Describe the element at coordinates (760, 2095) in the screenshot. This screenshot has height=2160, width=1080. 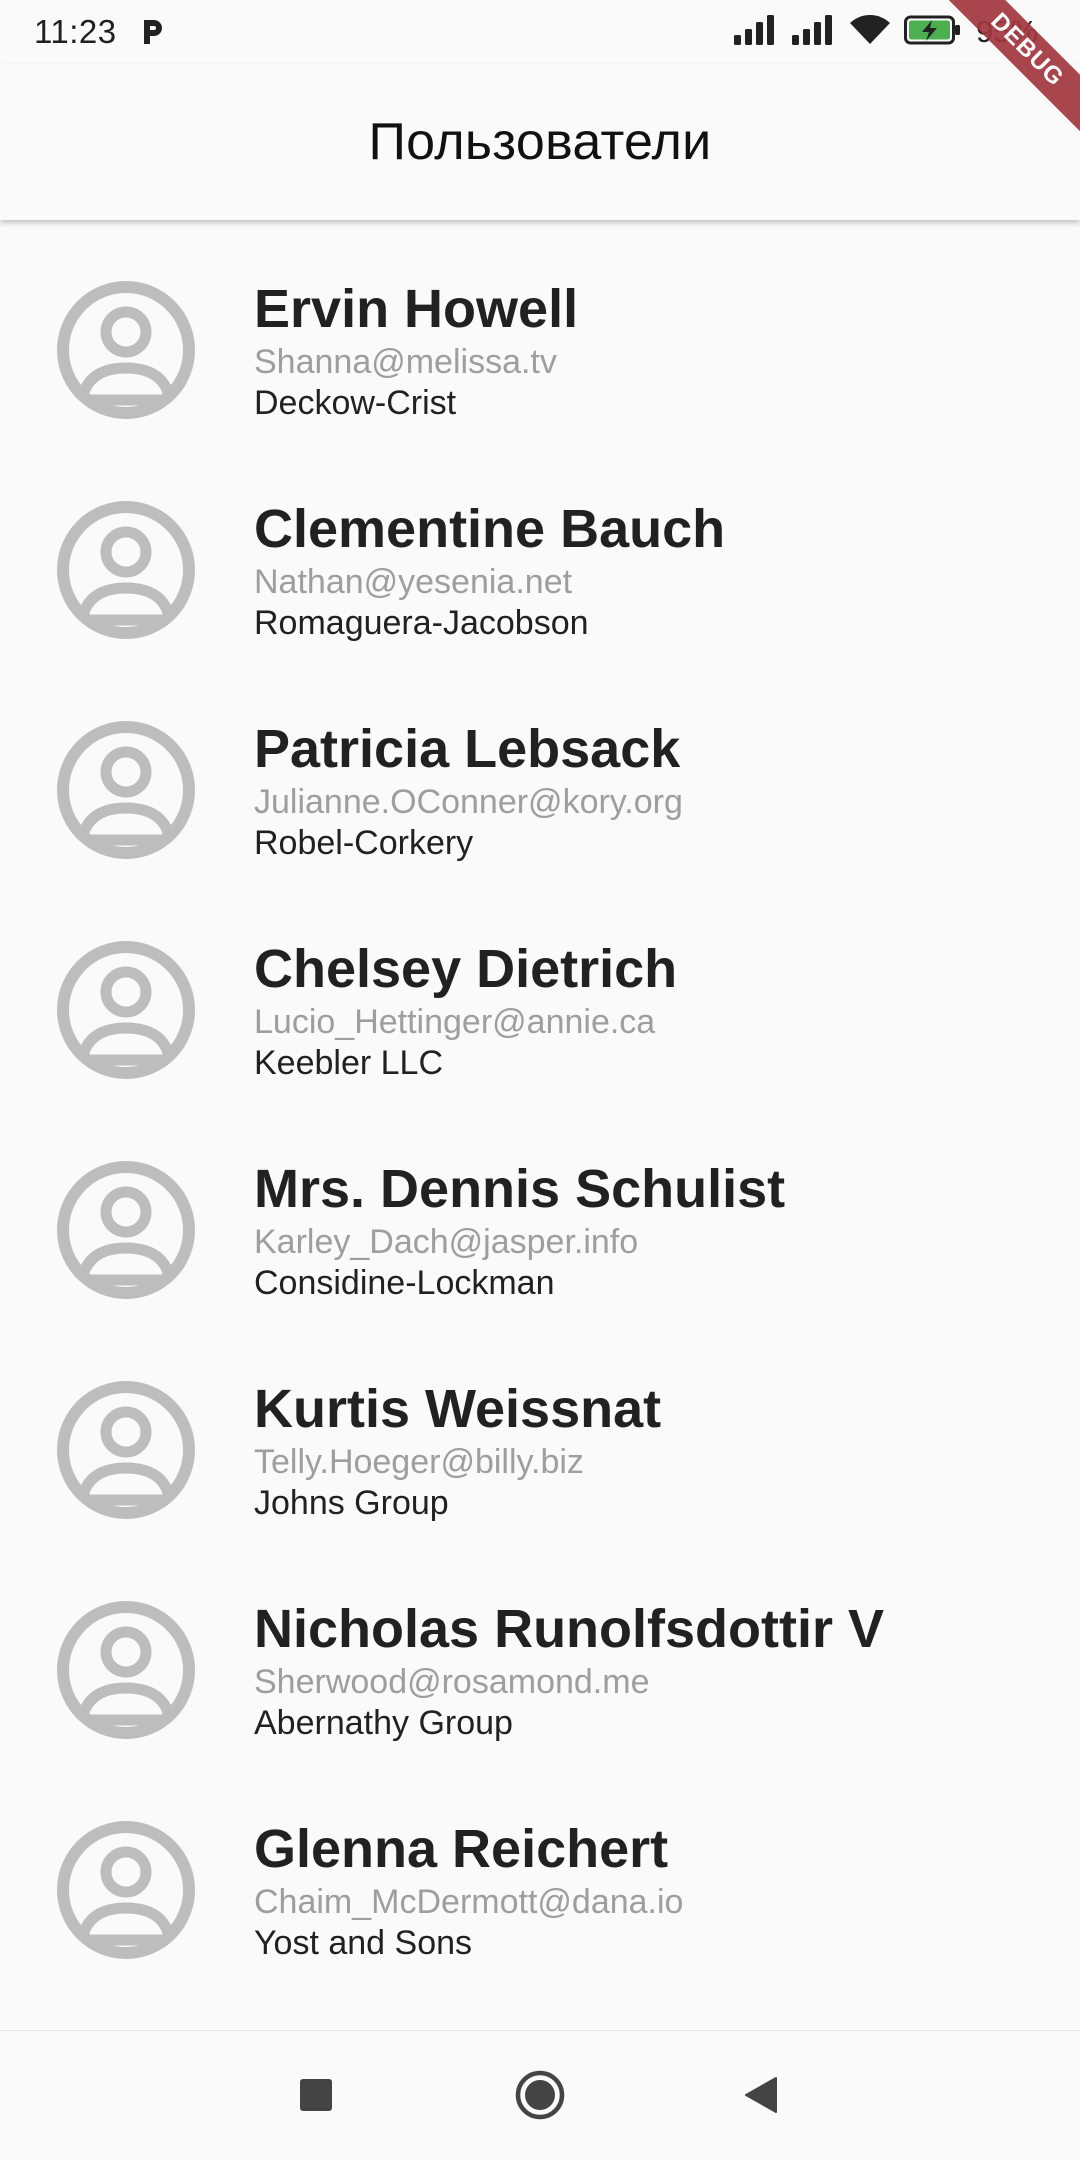
I see `back-triangle-icon` at that location.